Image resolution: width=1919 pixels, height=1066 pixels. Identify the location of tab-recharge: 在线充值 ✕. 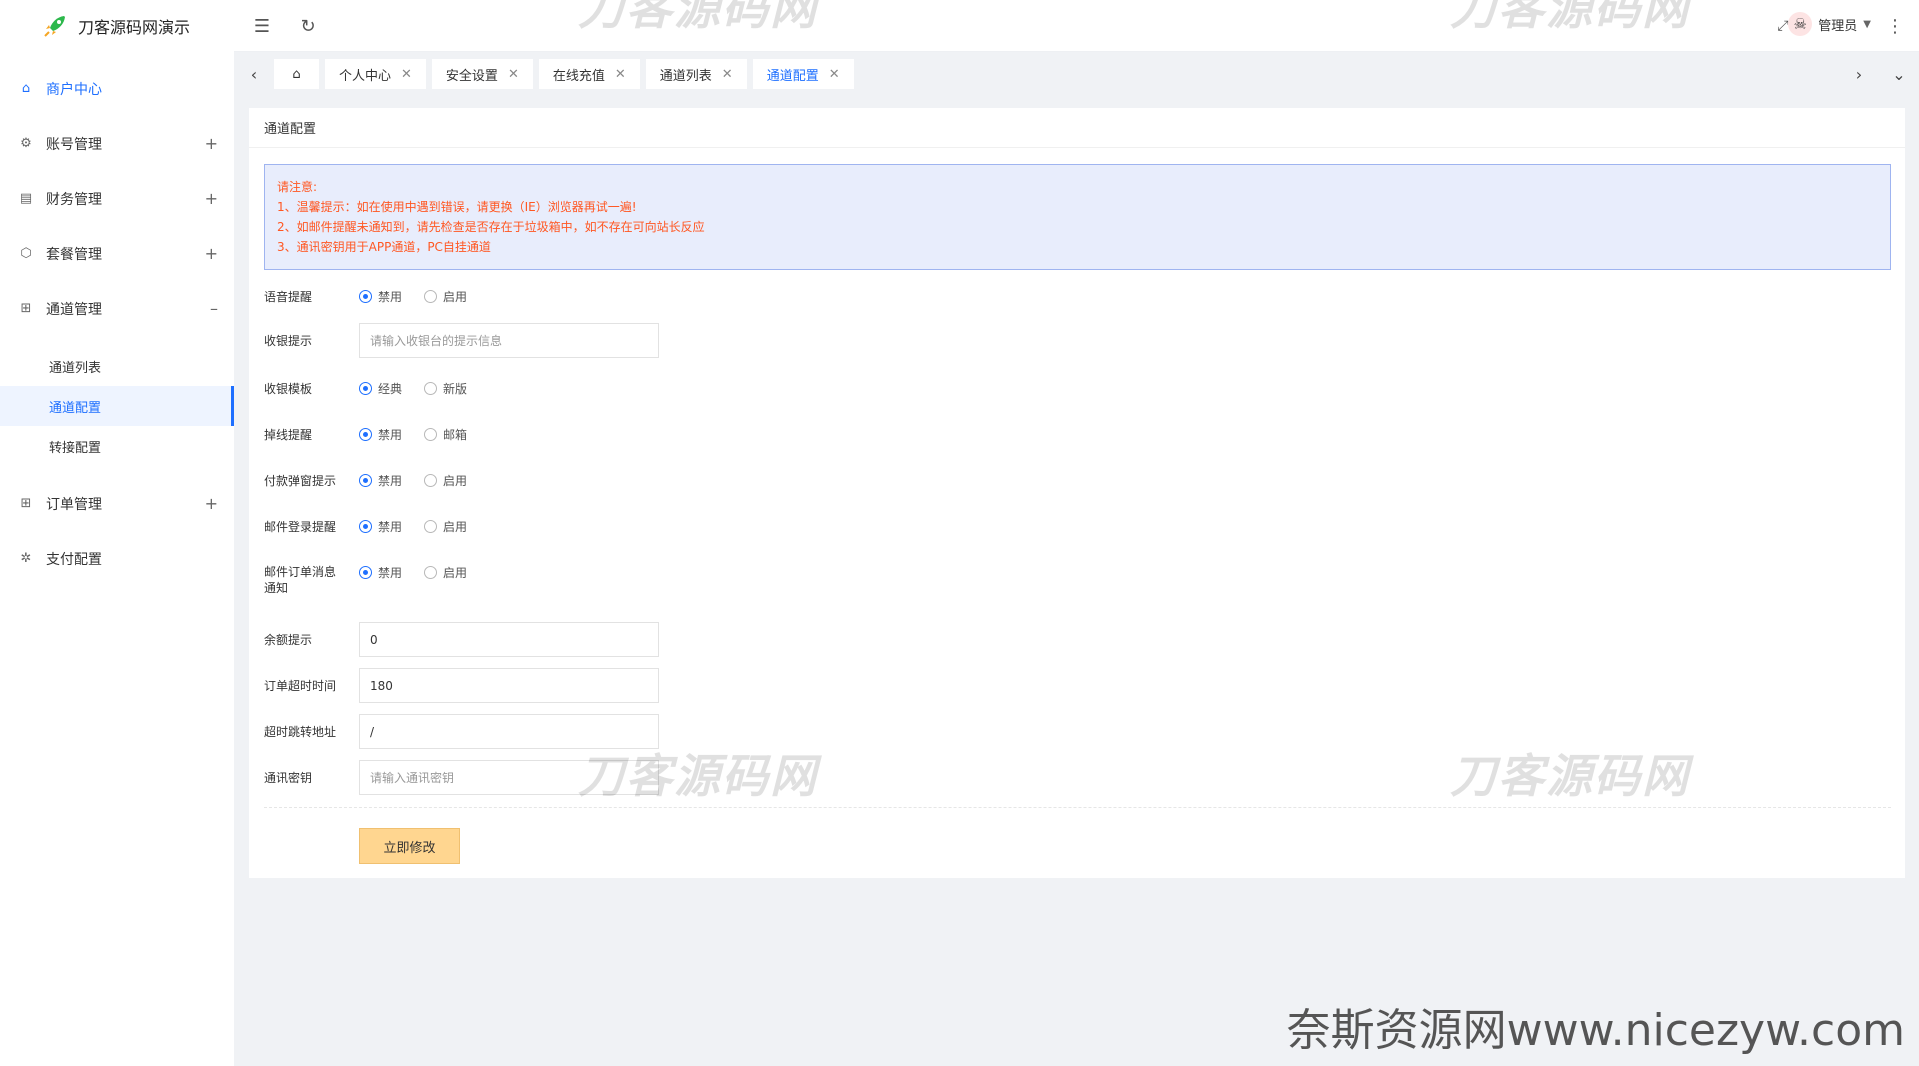
(589, 74).